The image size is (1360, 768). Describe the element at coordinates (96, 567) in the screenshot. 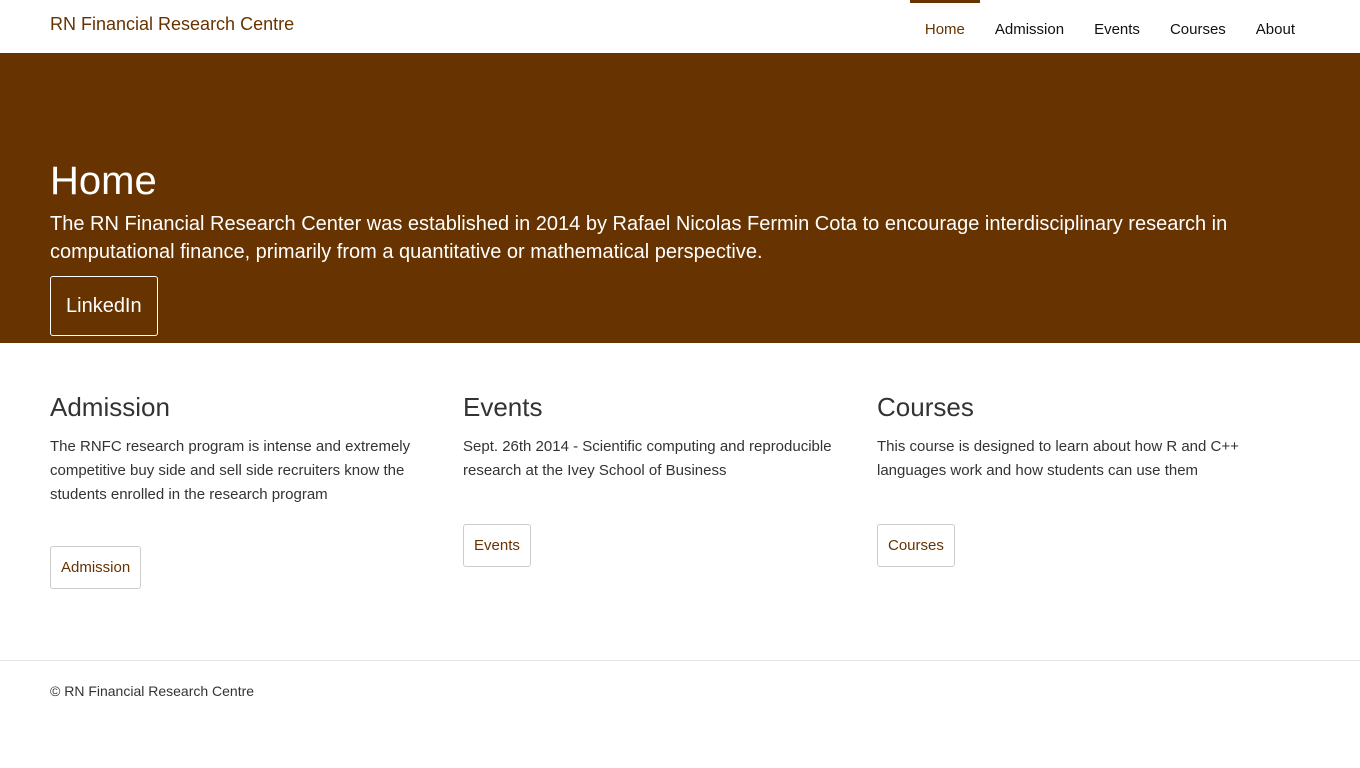

I see `admission-button: Admission` at that location.